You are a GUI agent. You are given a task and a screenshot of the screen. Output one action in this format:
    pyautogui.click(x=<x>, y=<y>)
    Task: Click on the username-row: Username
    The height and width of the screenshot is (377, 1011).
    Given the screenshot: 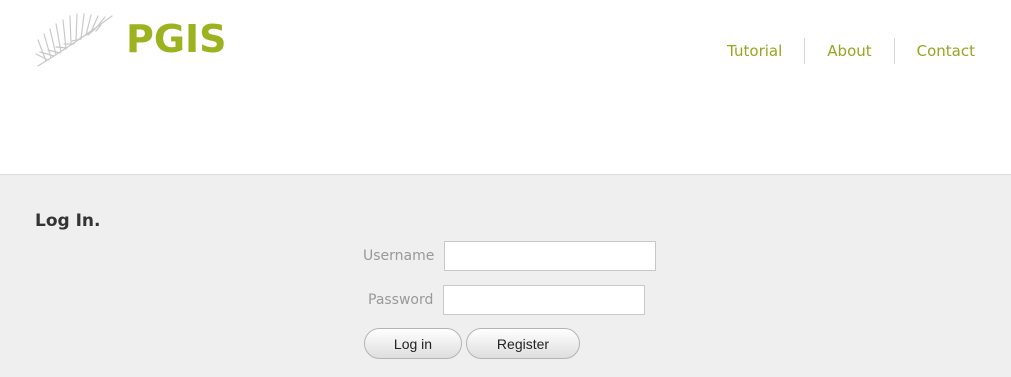 What is the action you would take?
    pyautogui.click(x=510, y=256)
    